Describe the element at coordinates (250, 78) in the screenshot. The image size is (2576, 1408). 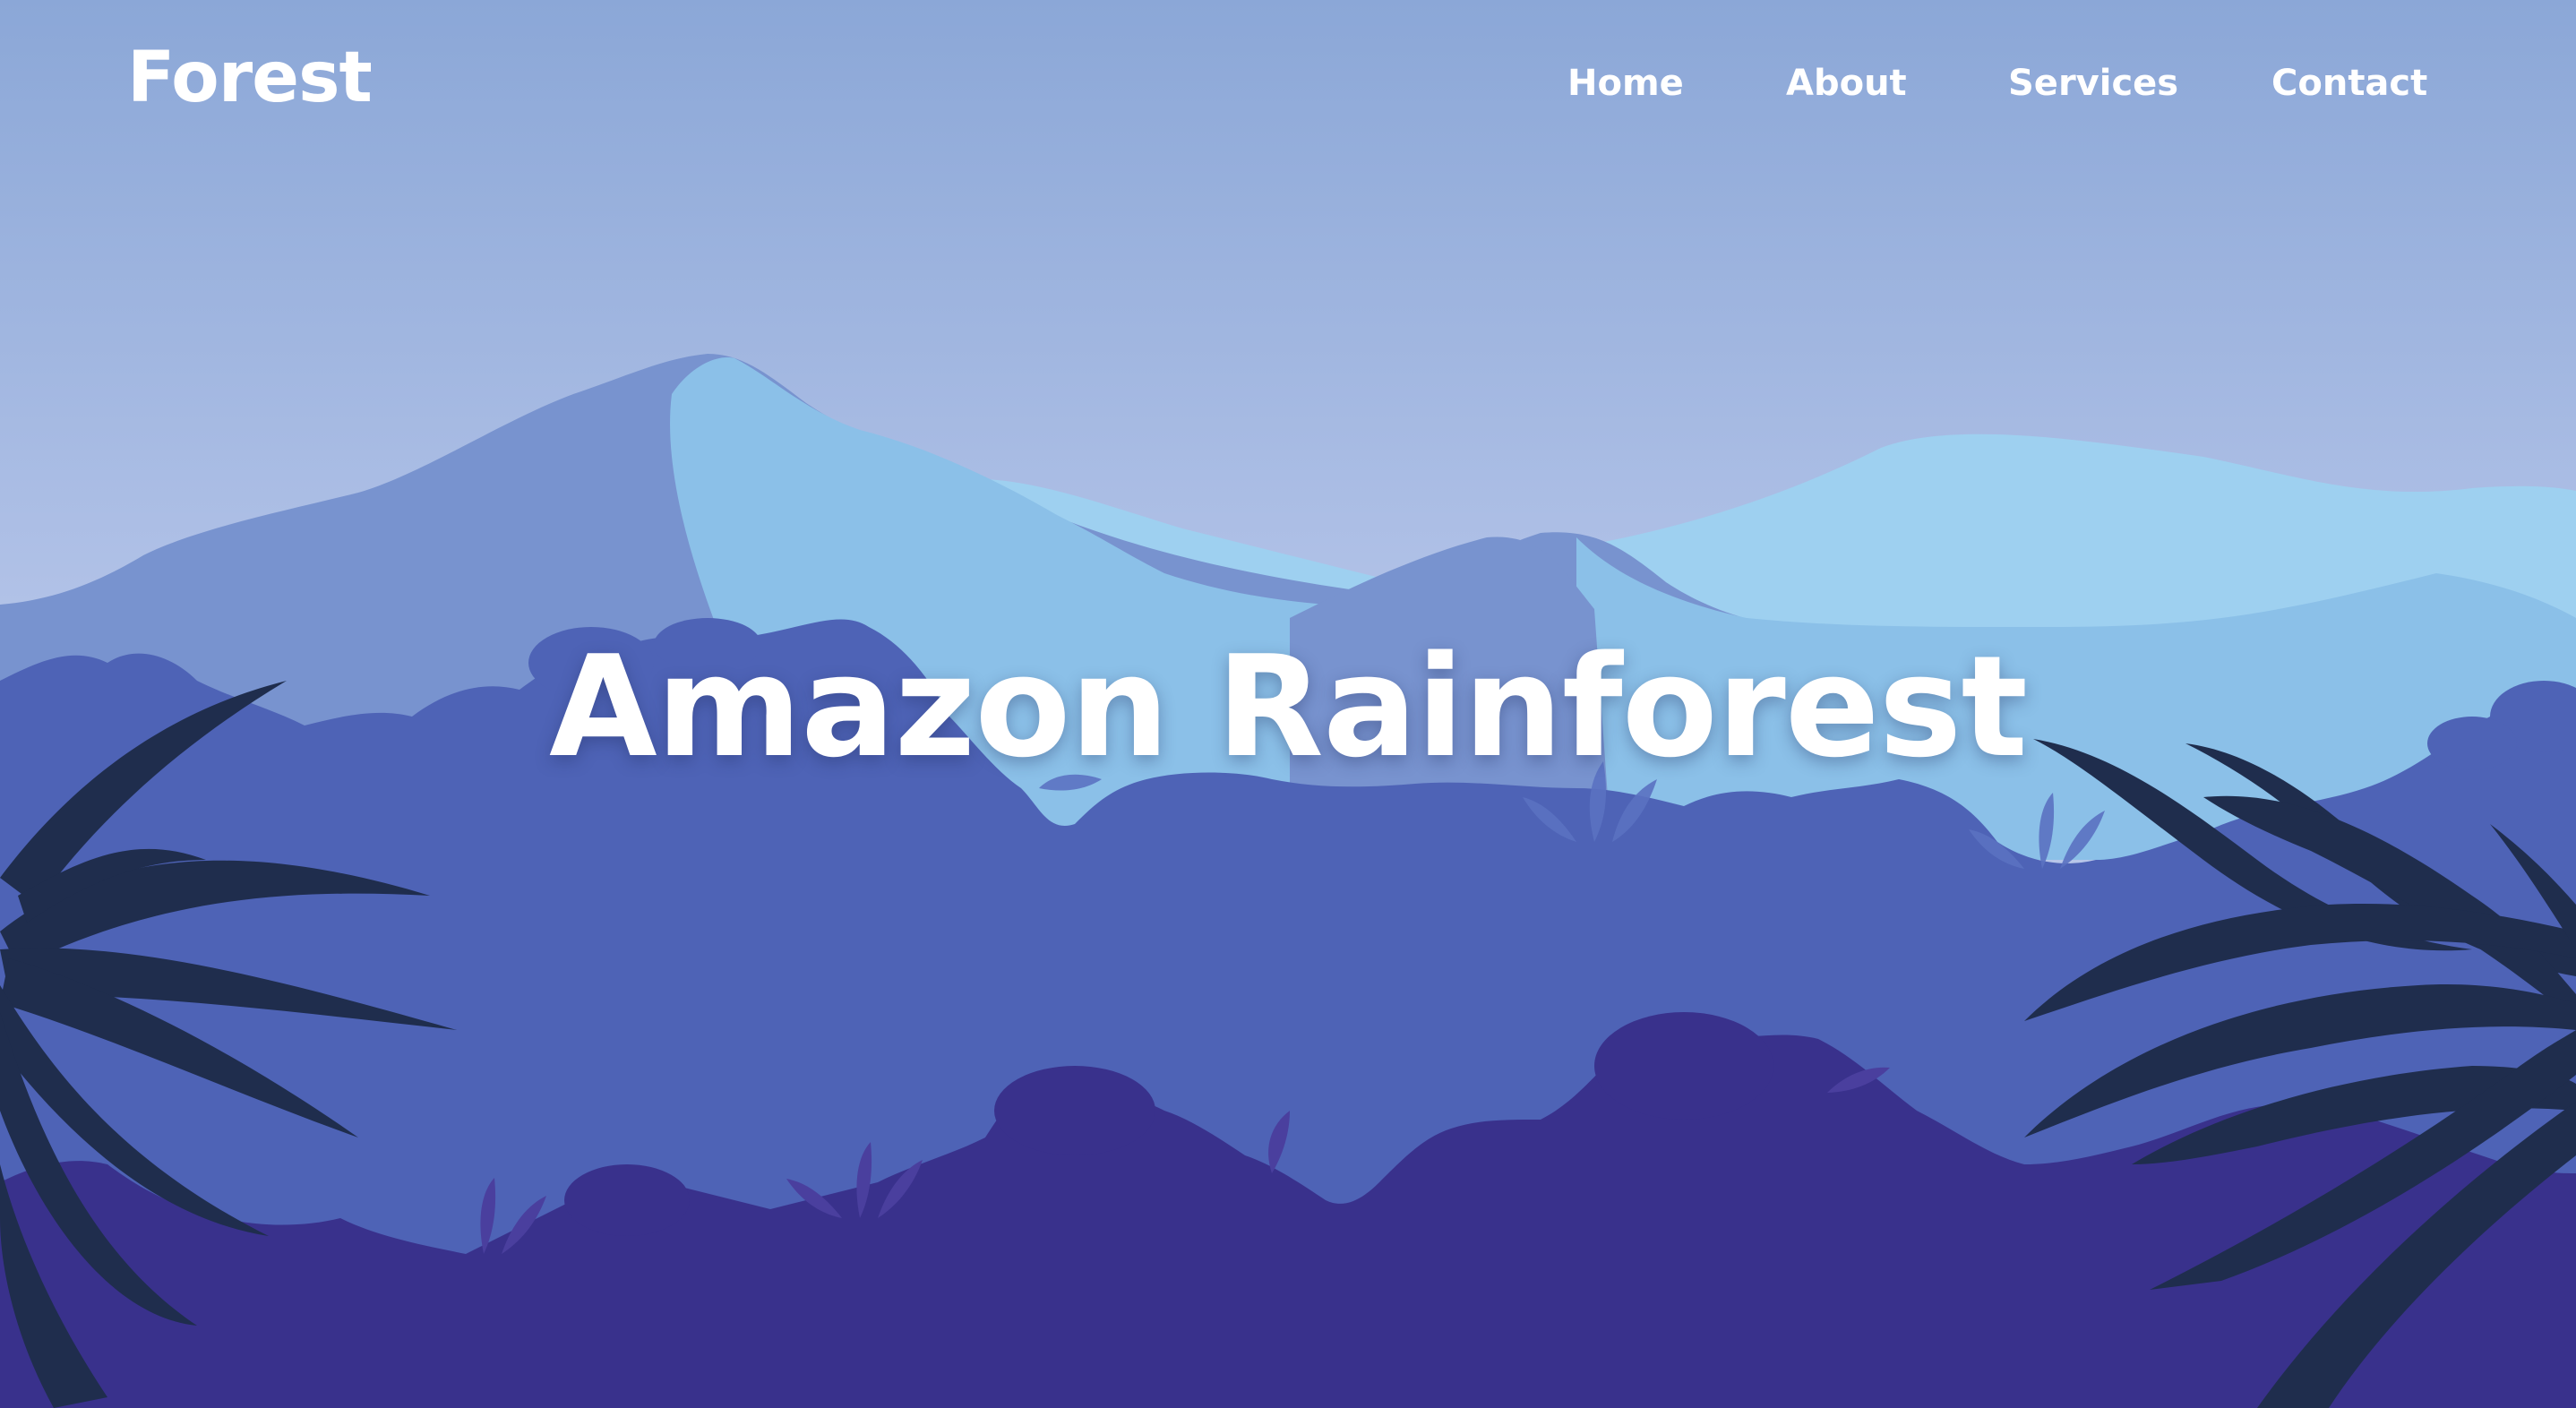
I see `site-logo: Forest` at that location.